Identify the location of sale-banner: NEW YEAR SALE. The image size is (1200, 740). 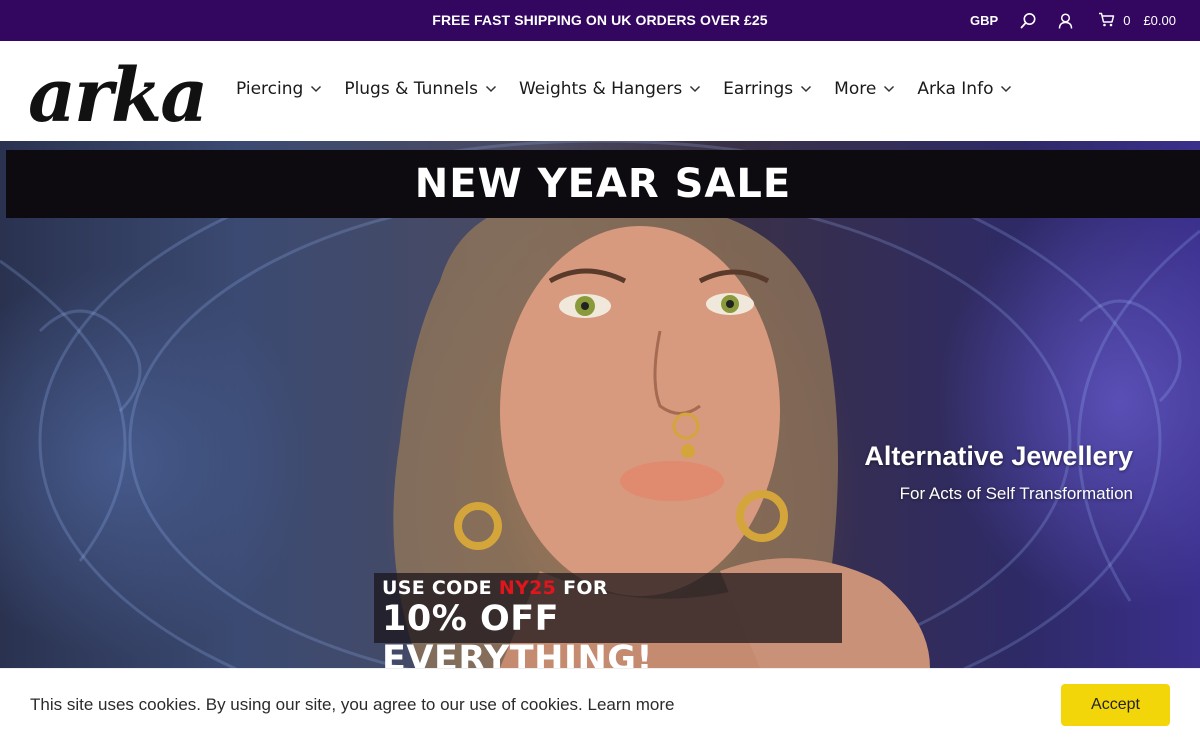
(603, 184).